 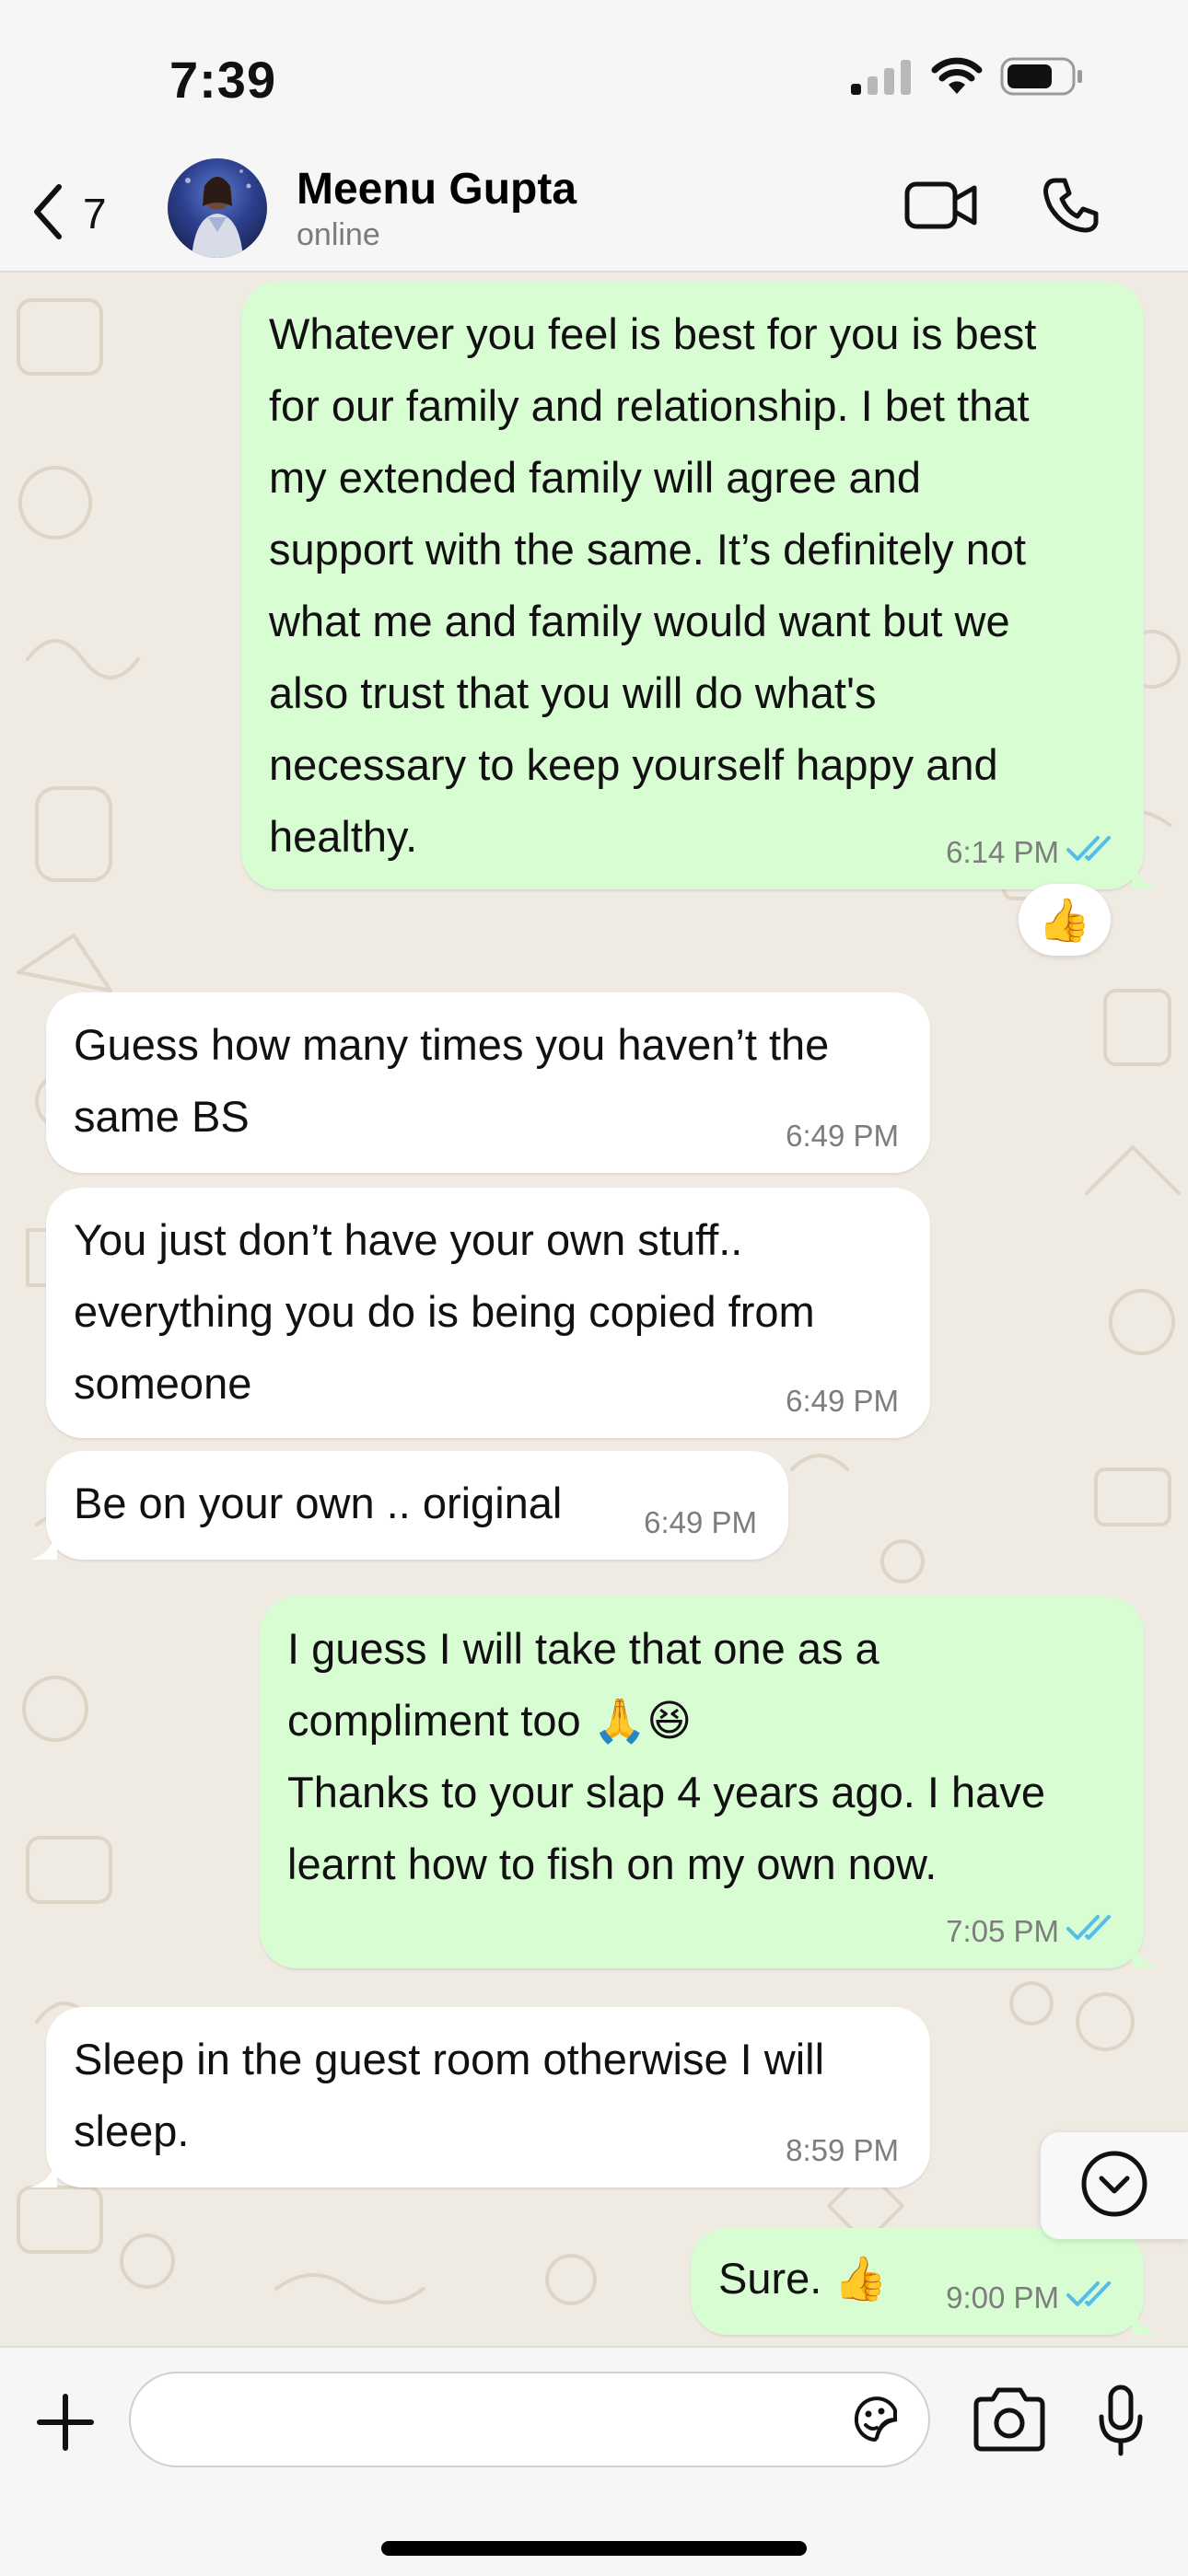 I want to click on message-composer, so click(x=594, y=2461).